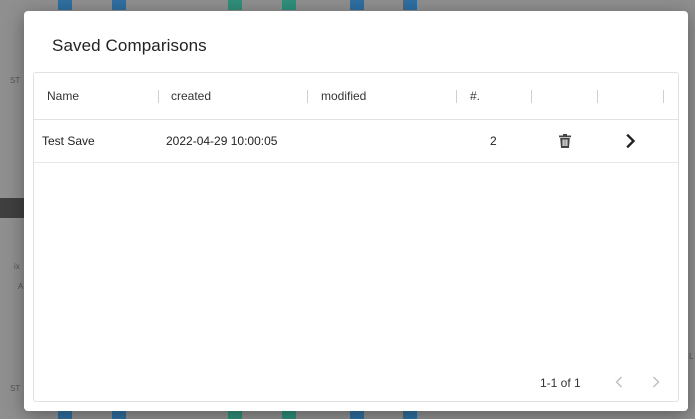 This screenshot has height=419, width=695. What do you see at coordinates (222, 141) in the screenshot?
I see `cell-created: 2022-04-29 10:00:05` at bounding box center [222, 141].